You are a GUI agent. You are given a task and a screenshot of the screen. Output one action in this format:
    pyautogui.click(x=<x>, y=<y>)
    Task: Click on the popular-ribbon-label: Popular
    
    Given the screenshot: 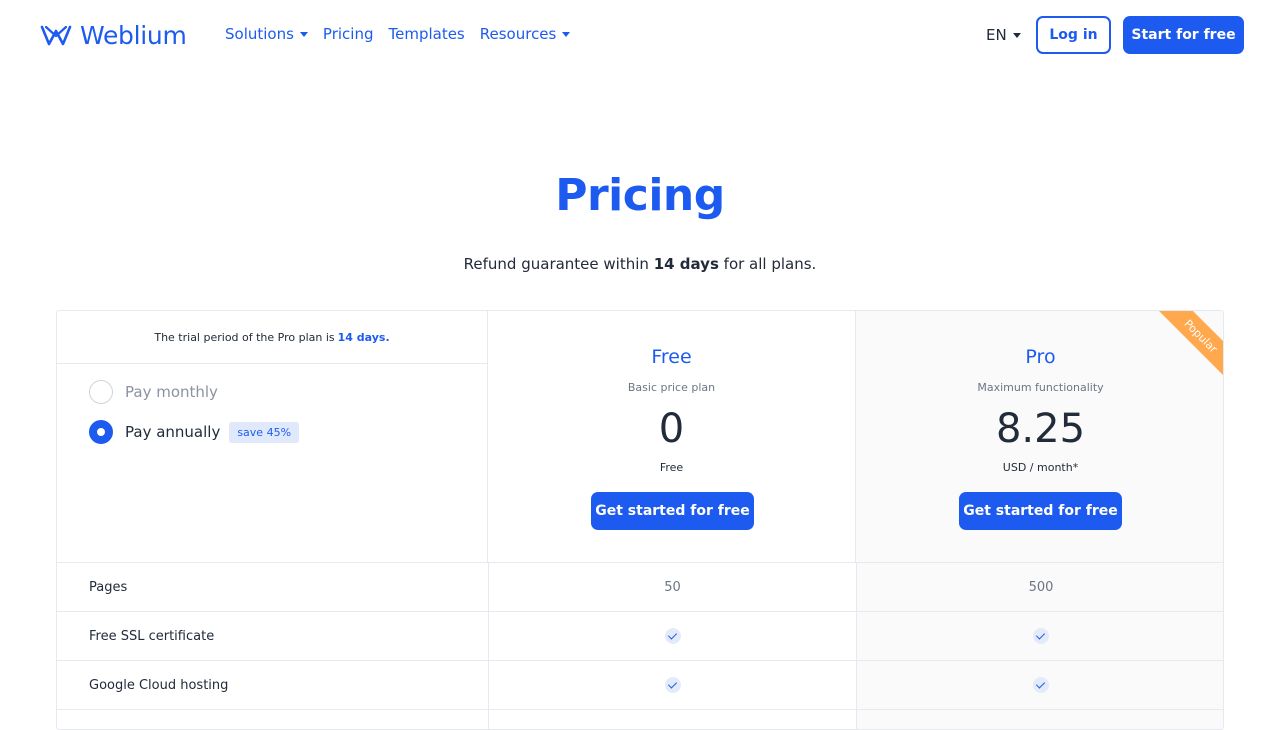 What is the action you would take?
    pyautogui.click(x=1189, y=345)
    